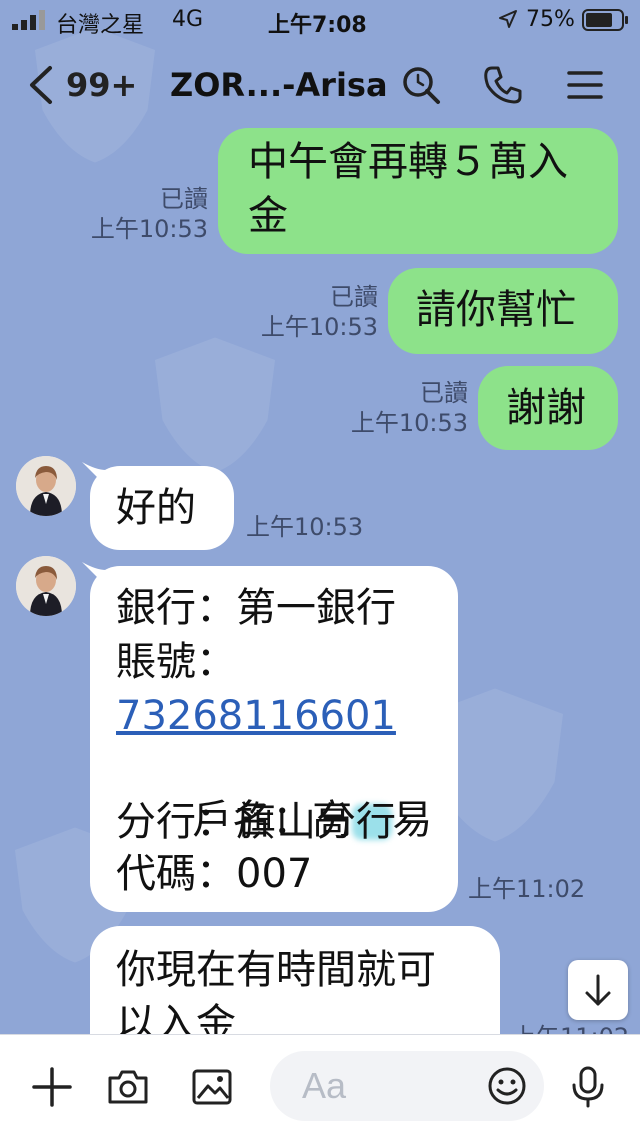 Image resolution: width=640 pixels, height=1136 pixels. I want to click on message-timestamp: 上午11:02, so click(527, 889).